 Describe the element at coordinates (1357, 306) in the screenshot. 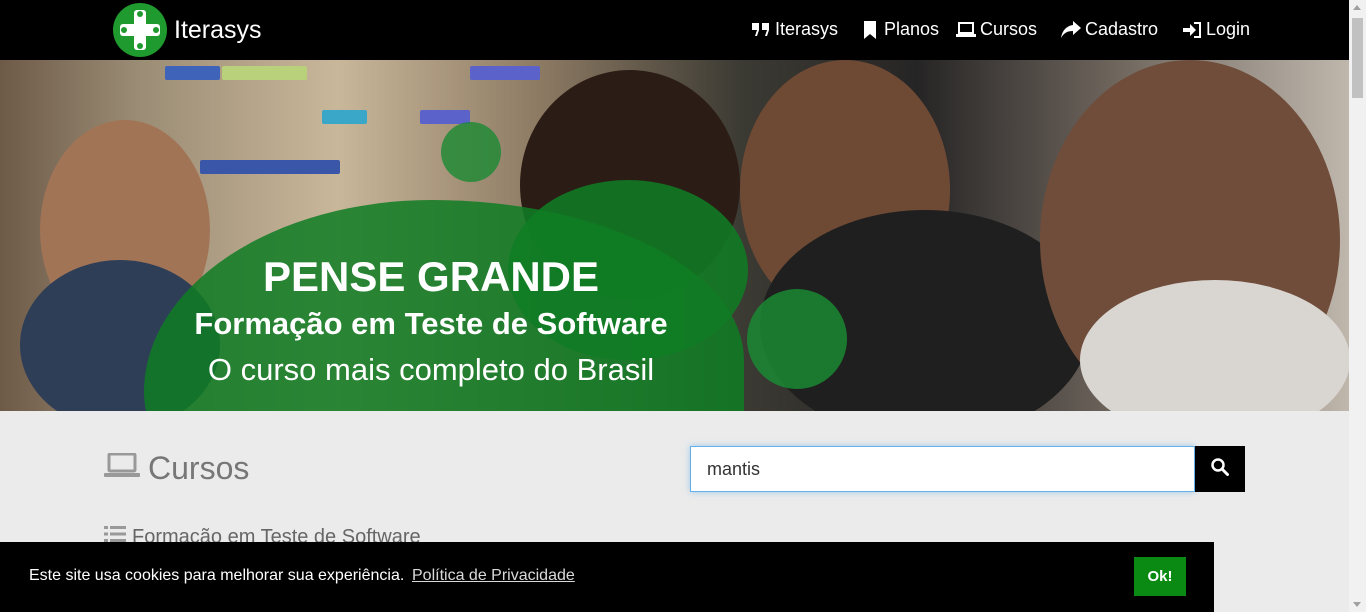

I see `page-scrollbar` at that location.